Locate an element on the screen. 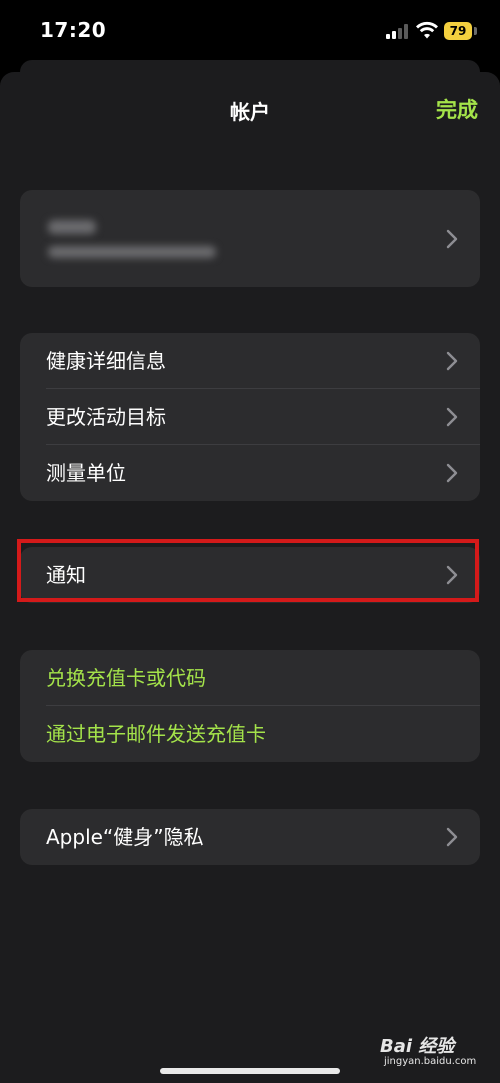  blurred-name is located at coordinates (72, 227).